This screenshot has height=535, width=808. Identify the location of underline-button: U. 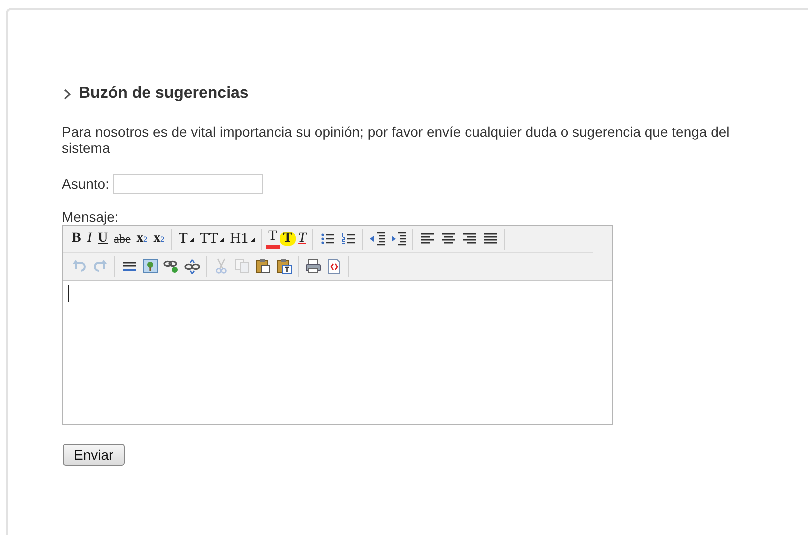
(103, 239).